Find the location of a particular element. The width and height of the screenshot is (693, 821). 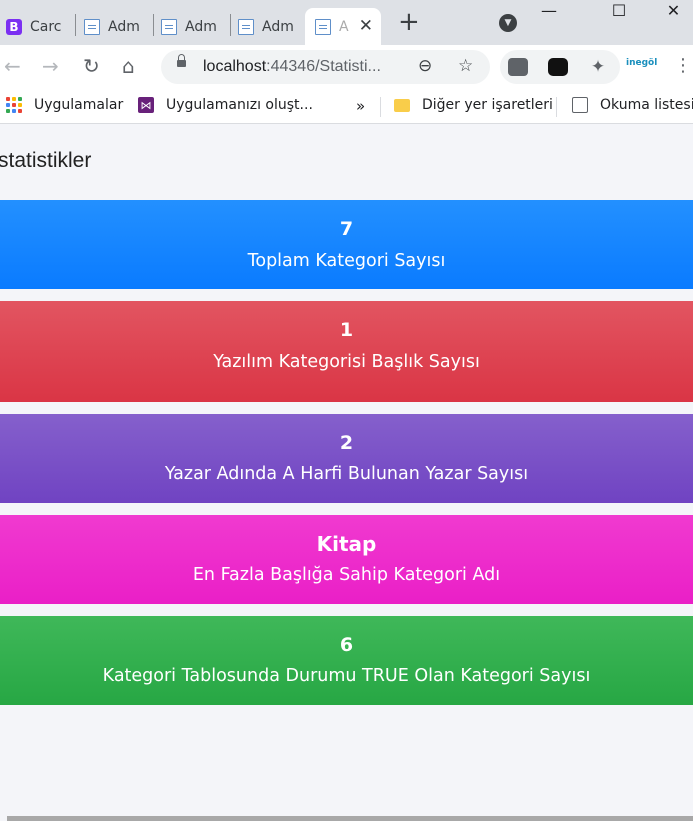

horizontal-scrollbar is located at coordinates (350, 818).